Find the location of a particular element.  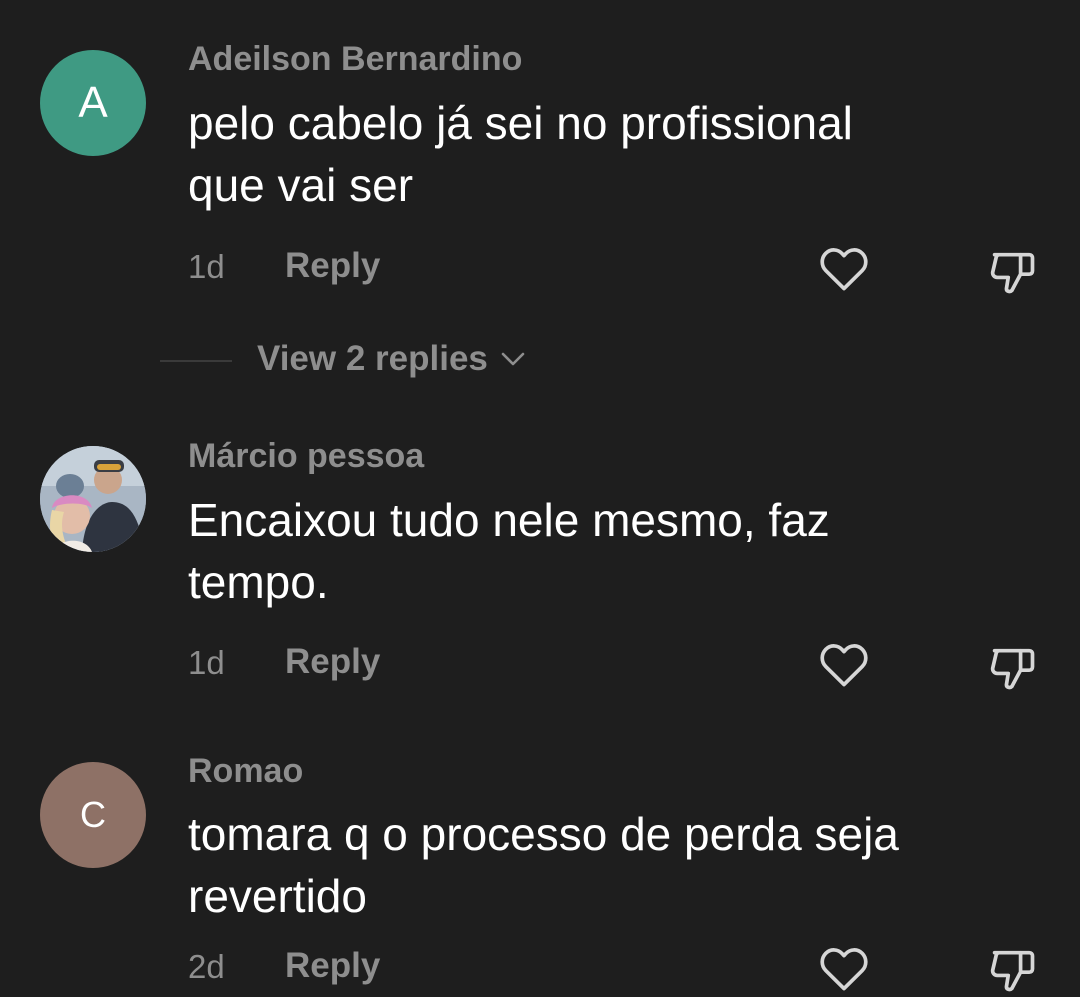

comment-text-line: tempo. is located at coordinates (258, 582).